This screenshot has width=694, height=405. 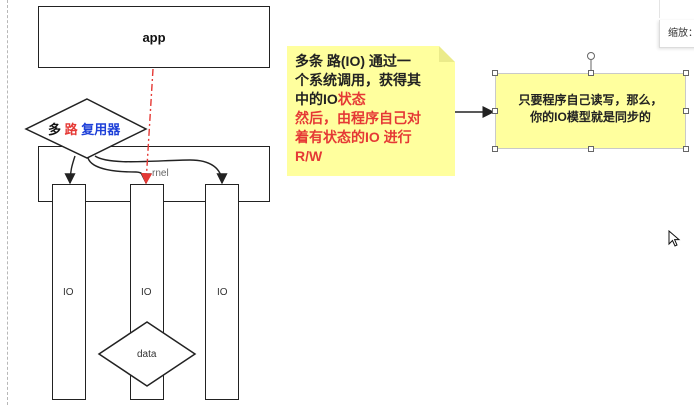 What do you see at coordinates (495, 73) in the screenshot?
I see `resize-handle-top-left` at bounding box center [495, 73].